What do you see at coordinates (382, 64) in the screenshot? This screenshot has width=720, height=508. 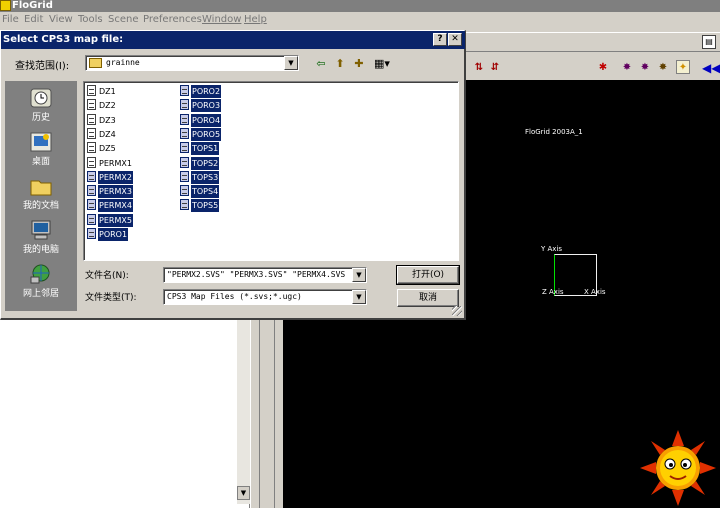 I see `view-menu-icon: ▦▾` at bounding box center [382, 64].